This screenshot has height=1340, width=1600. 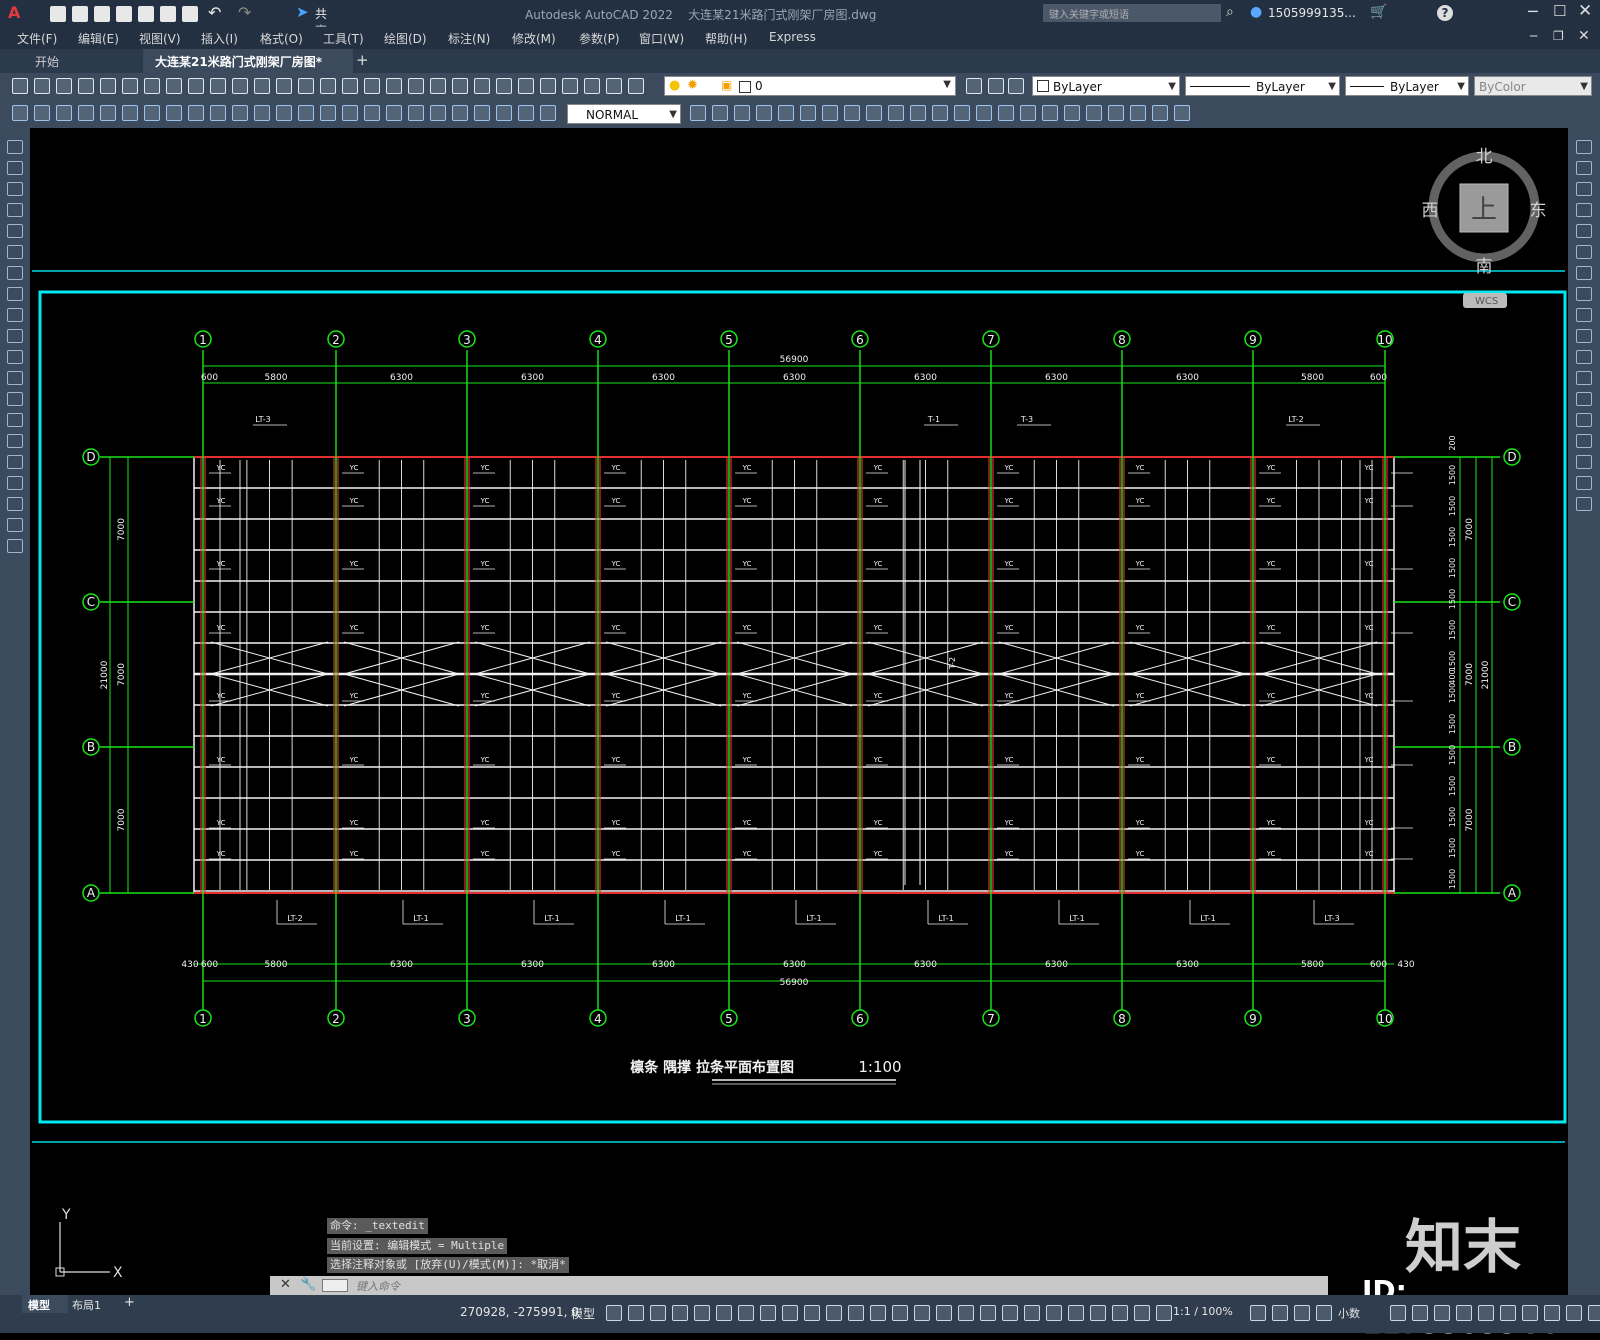 What do you see at coordinates (1584, 399) in the screenshot?
I see `modify-tool-13-icon` at bounding box center [1584, 399].